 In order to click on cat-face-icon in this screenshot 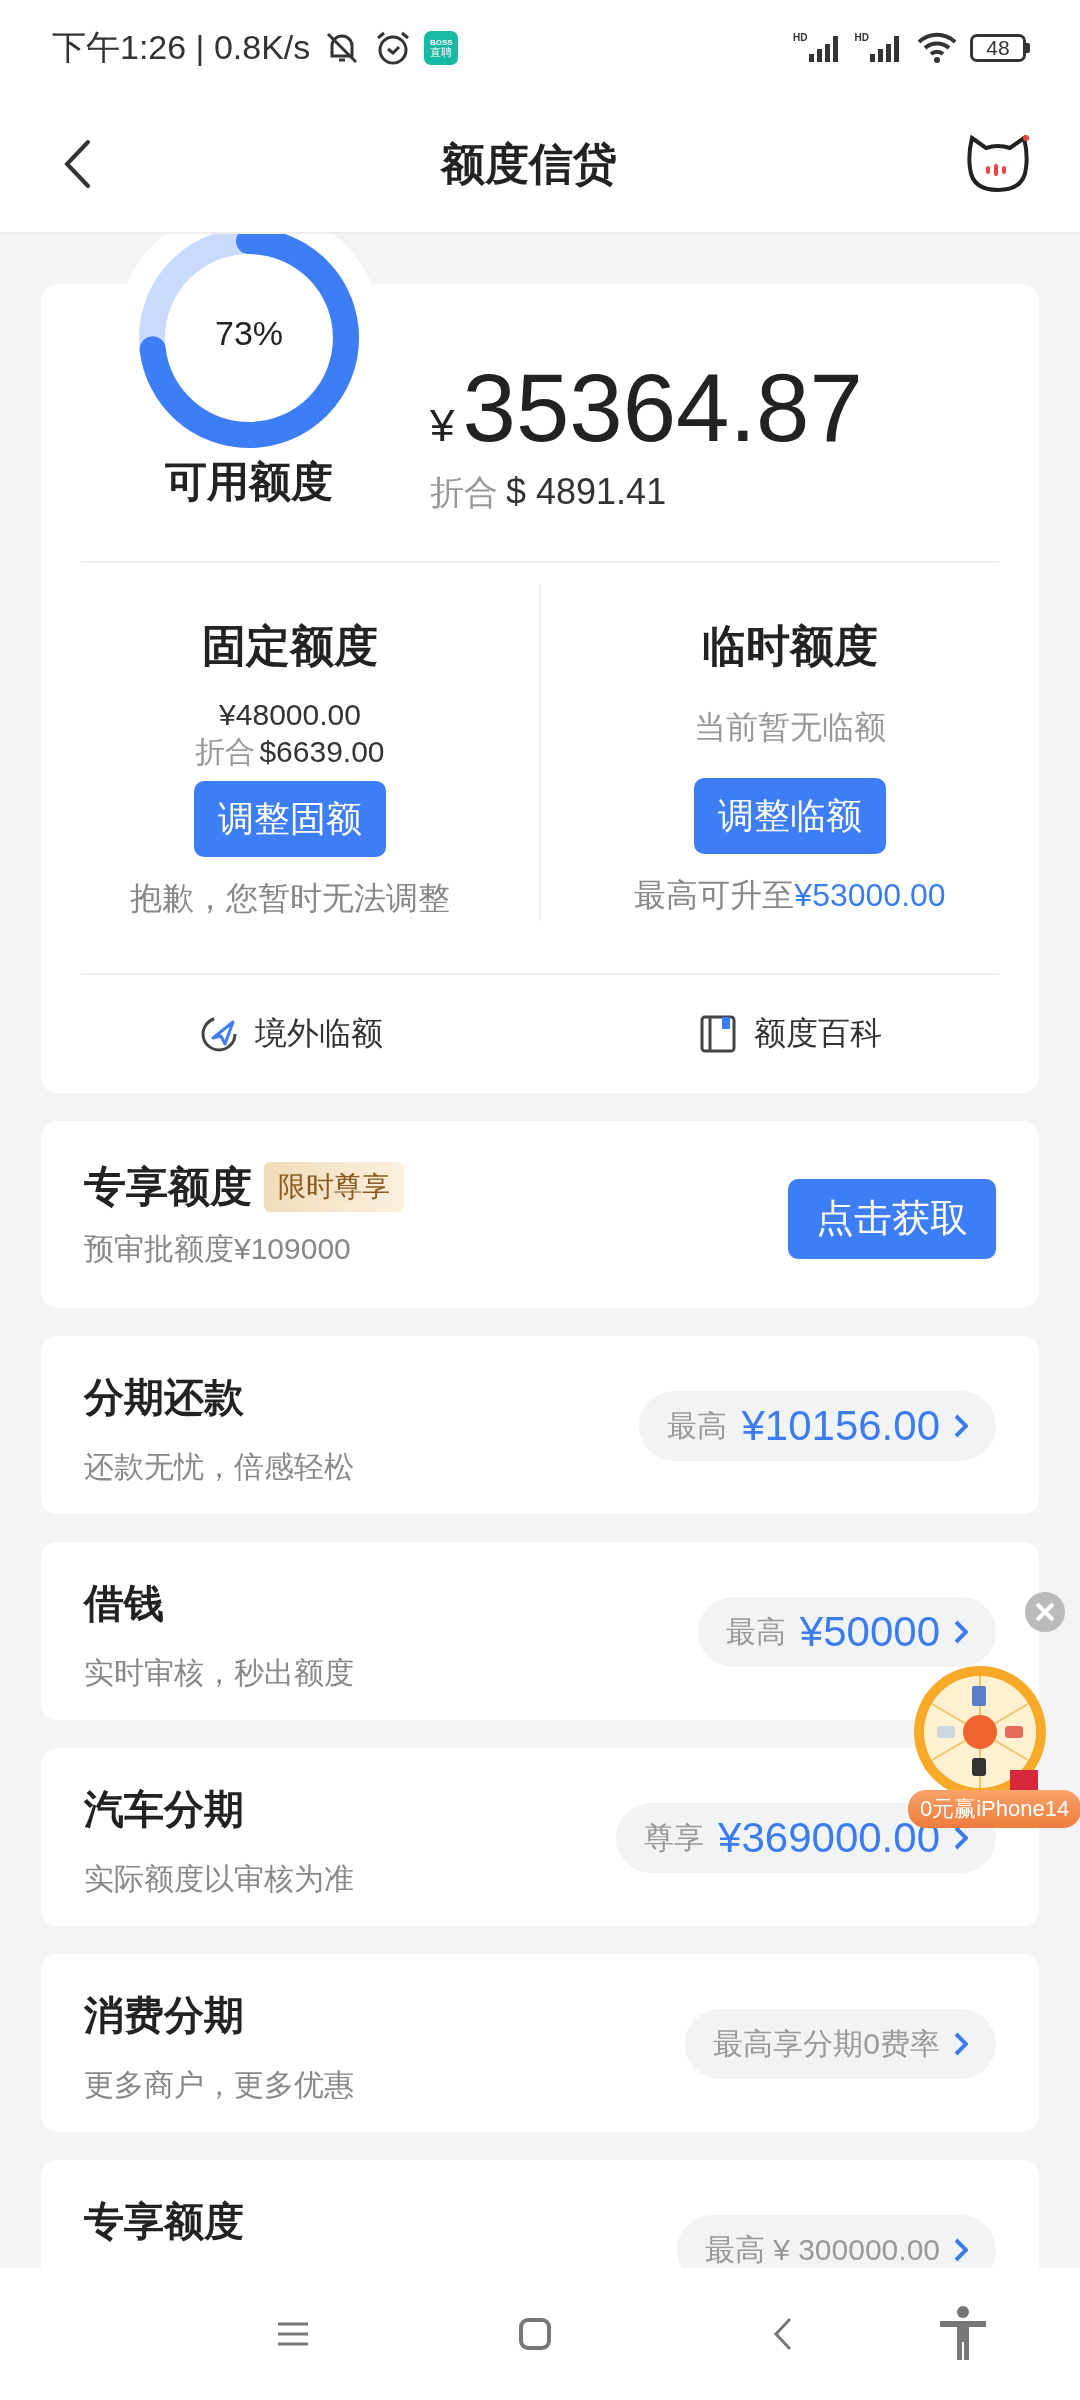, I will do `click(998, 164)`.